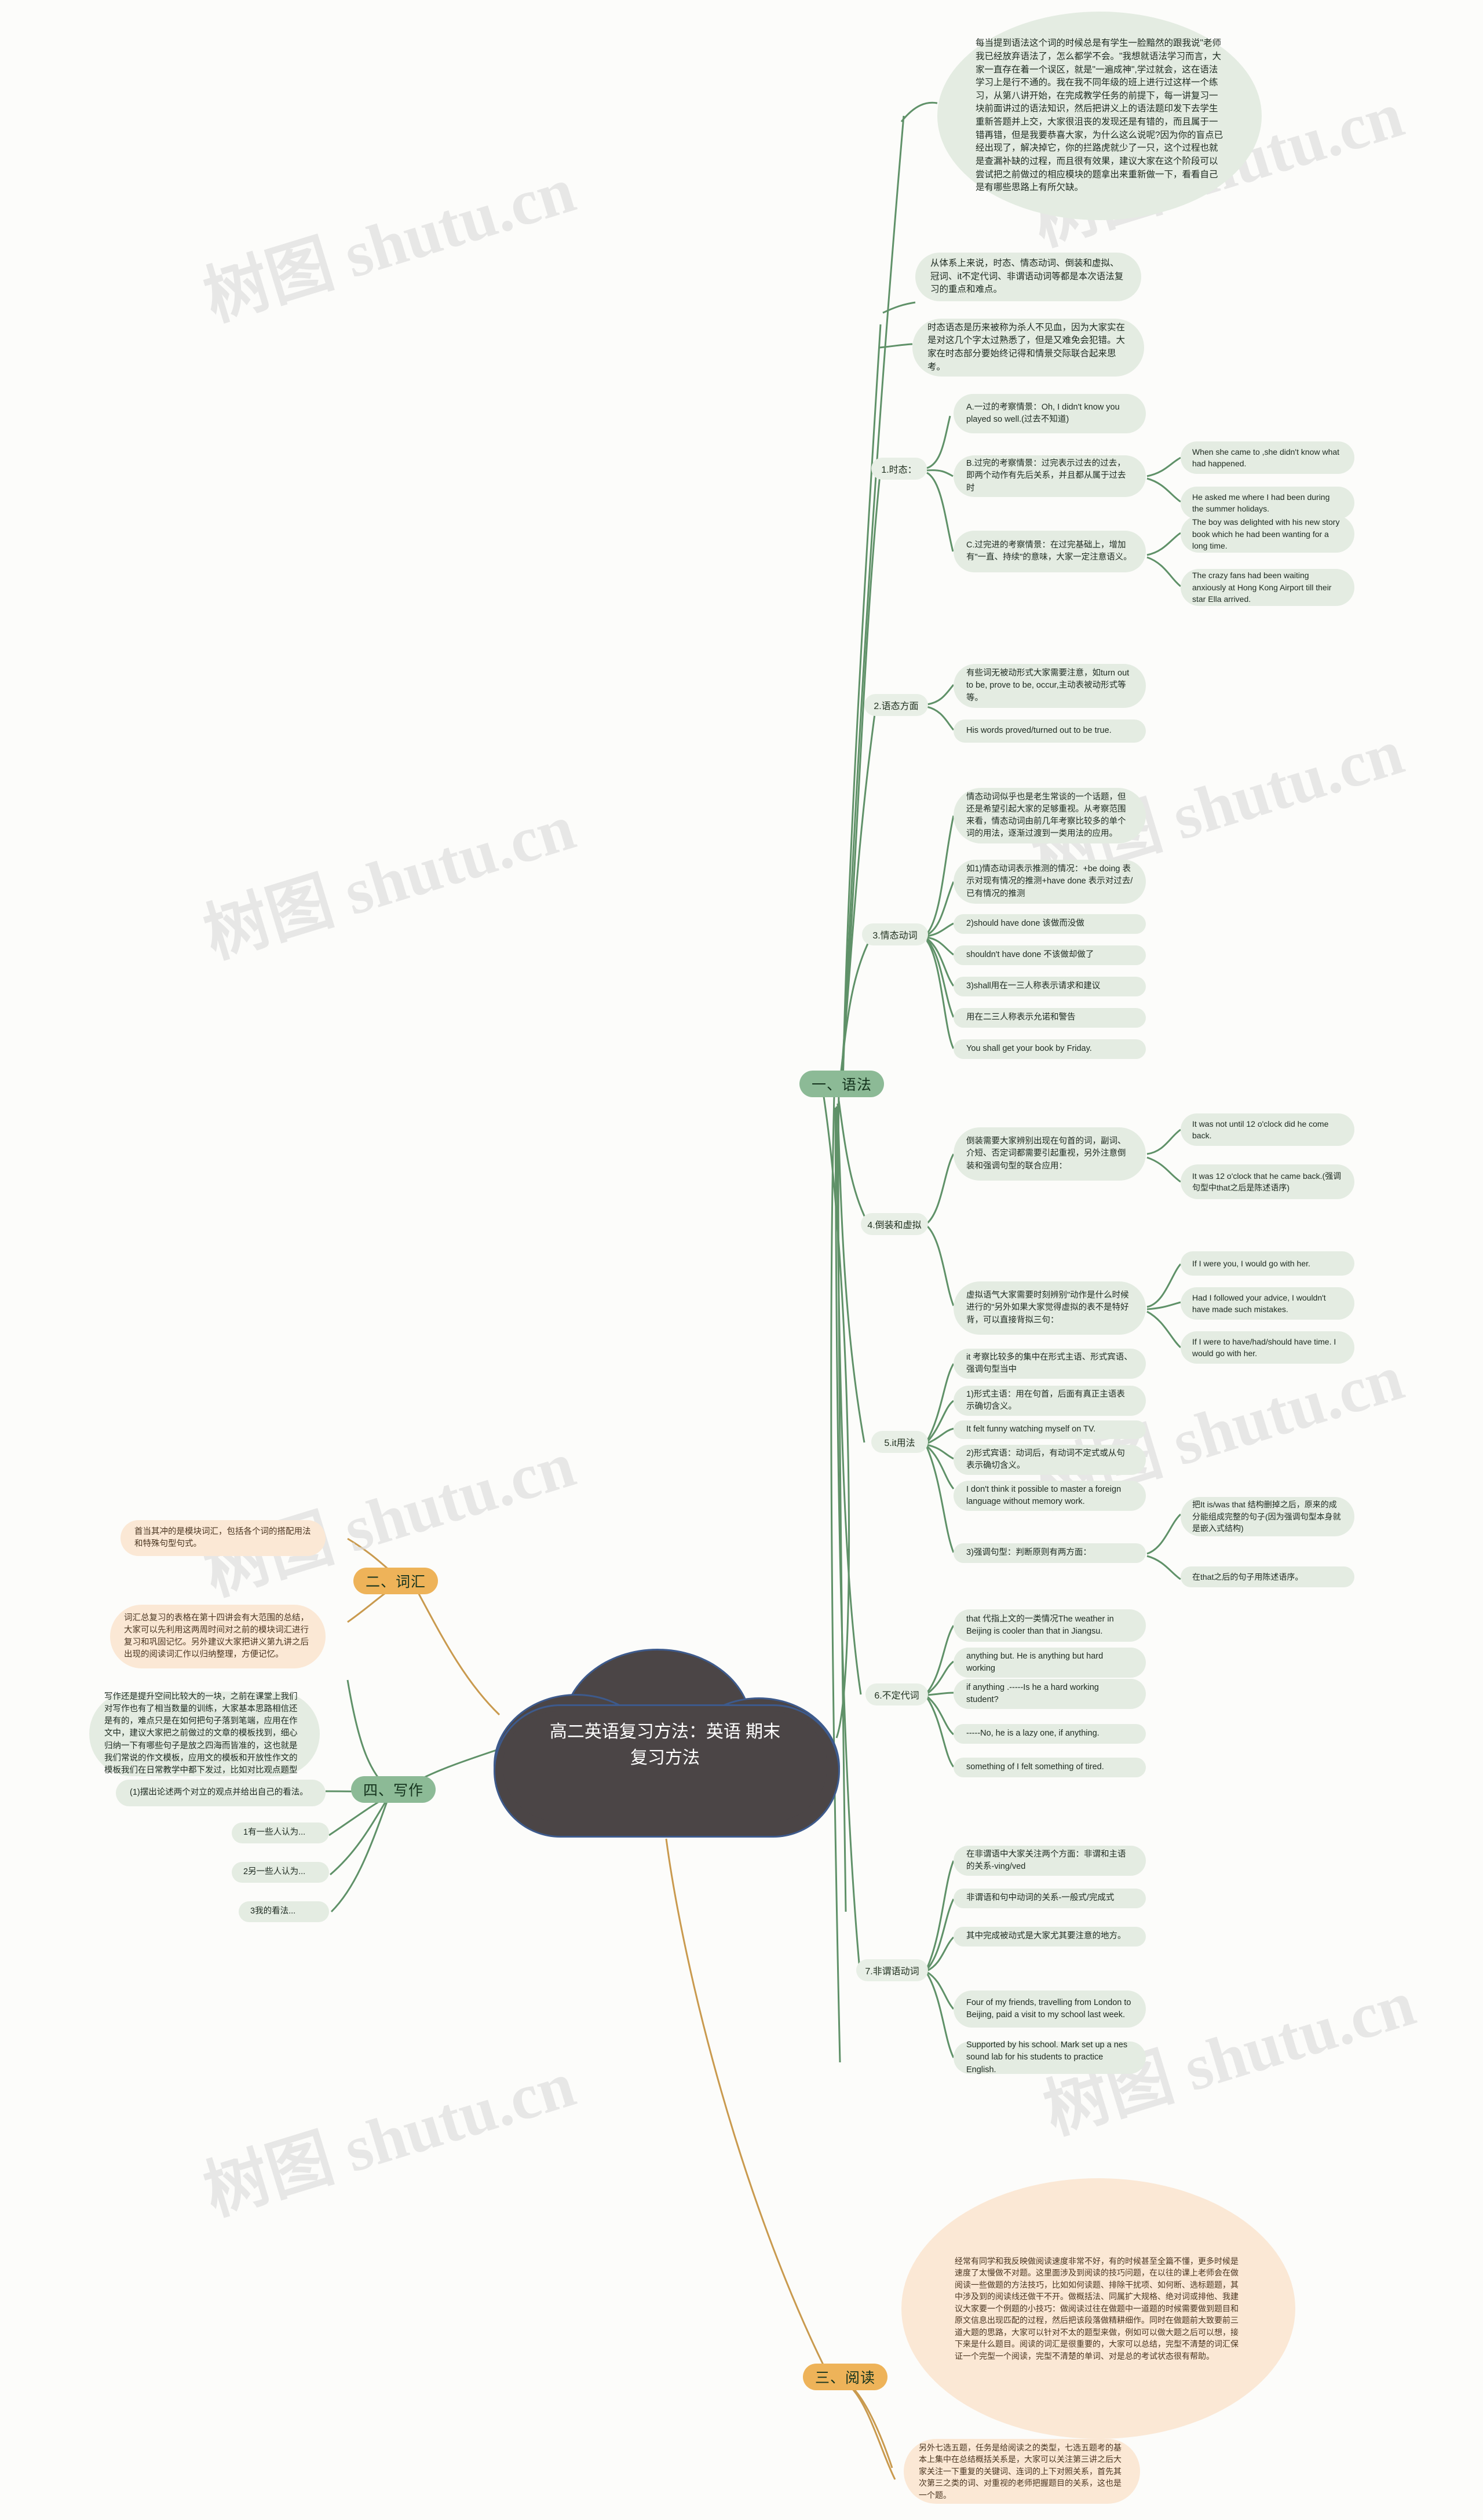  What do you see at coordinates (1050, 1899) in the screenshot?
I see `grammar-child-node: 非谓语和句中动词的关系-一般式/完成式` at bounding box center [1050, 1899].